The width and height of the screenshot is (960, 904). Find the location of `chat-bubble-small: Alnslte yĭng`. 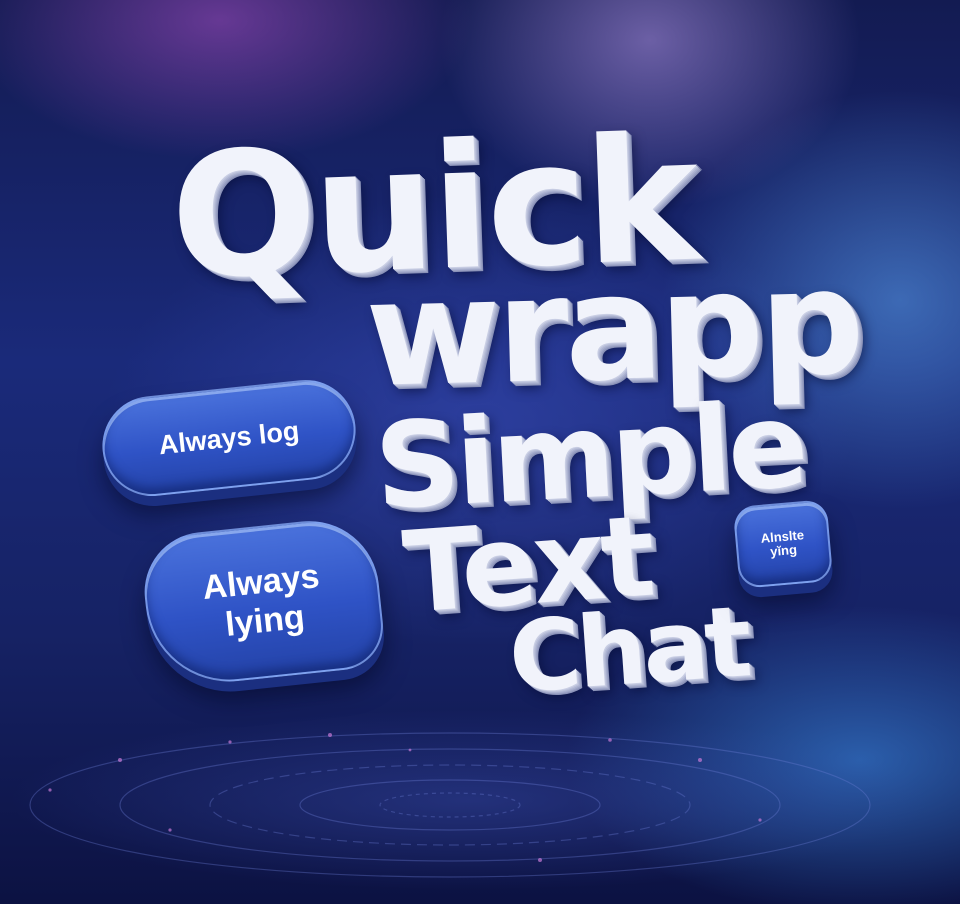

chat-bubble-small: Alnslte yĭng is located at coordinates (783, 544).